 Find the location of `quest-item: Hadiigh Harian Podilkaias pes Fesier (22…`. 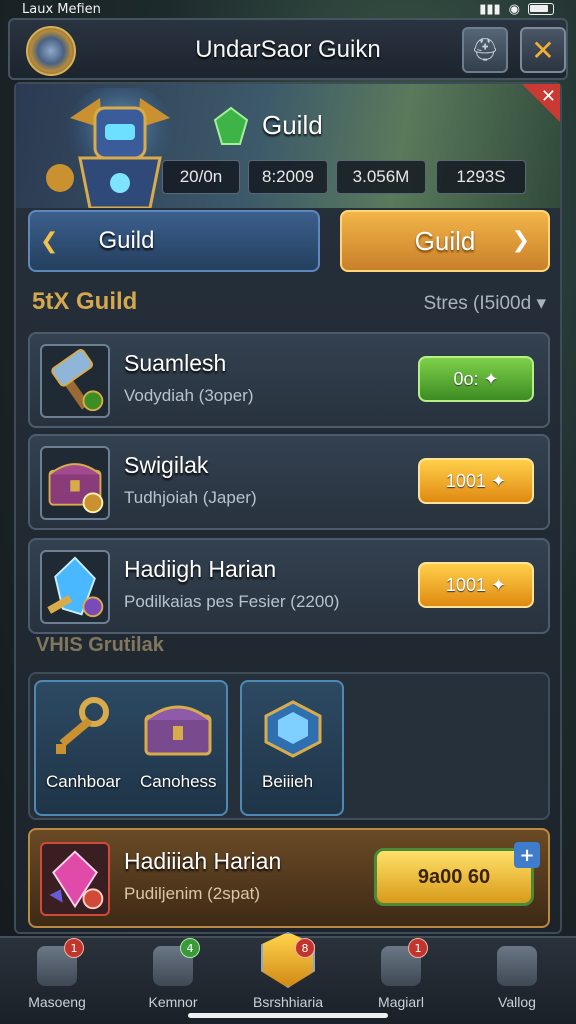

quest-item: Hadiigh Harian Podilkaias pes Fesier (22… is located at coordinates (289, 586).